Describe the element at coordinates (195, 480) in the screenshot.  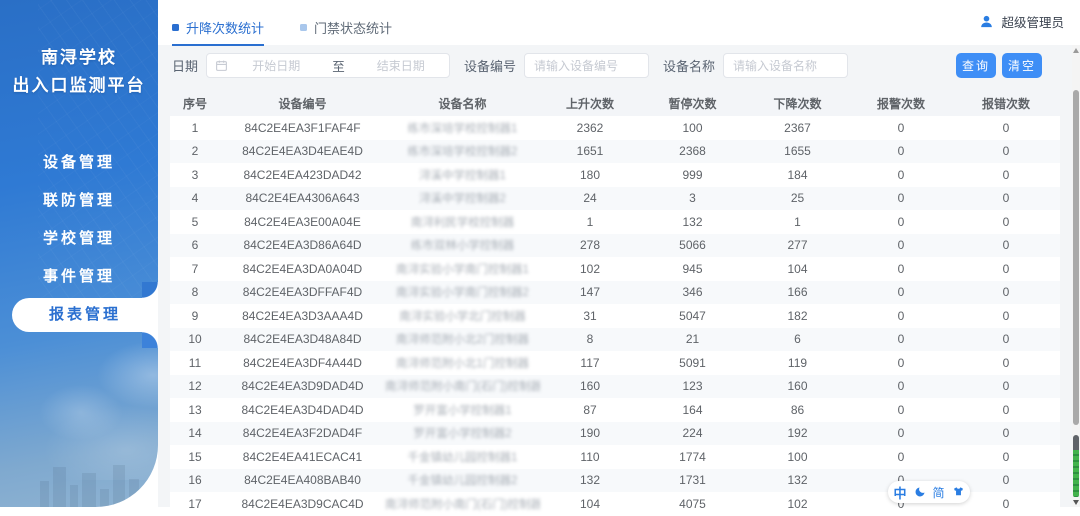
I see `cell-index: 16` at that location.